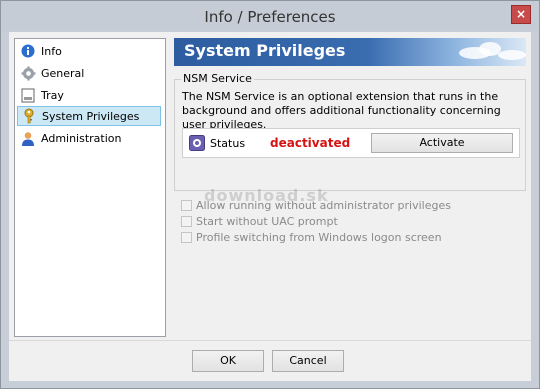 The width and height of the screenshot is (540, 389). I want to click on sidebar-item-label: Info, so click(51, 51).